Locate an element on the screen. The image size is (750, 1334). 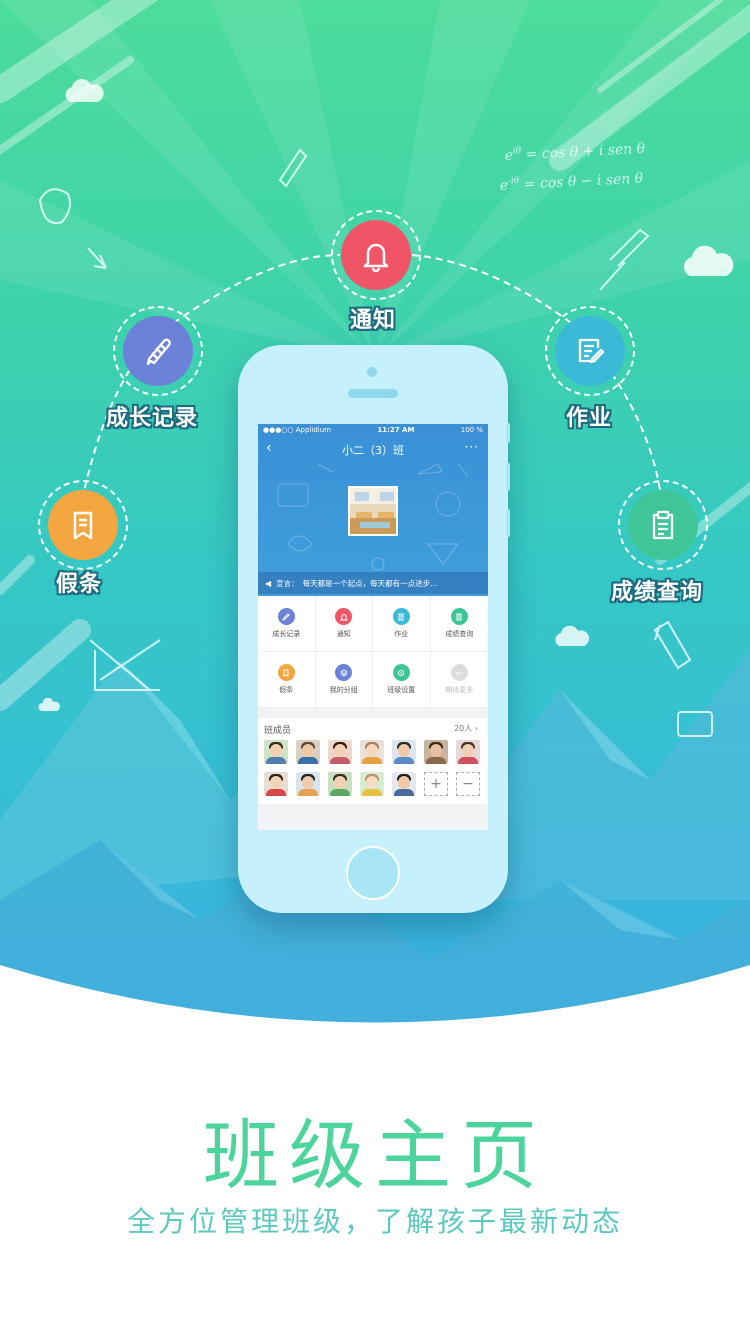
grid-item-leave-note: 假条 is located at coordinates (287, 680).